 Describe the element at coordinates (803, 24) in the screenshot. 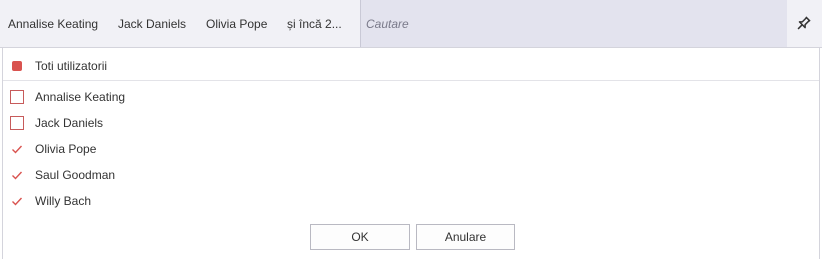

I see `pin-icon` at that location.